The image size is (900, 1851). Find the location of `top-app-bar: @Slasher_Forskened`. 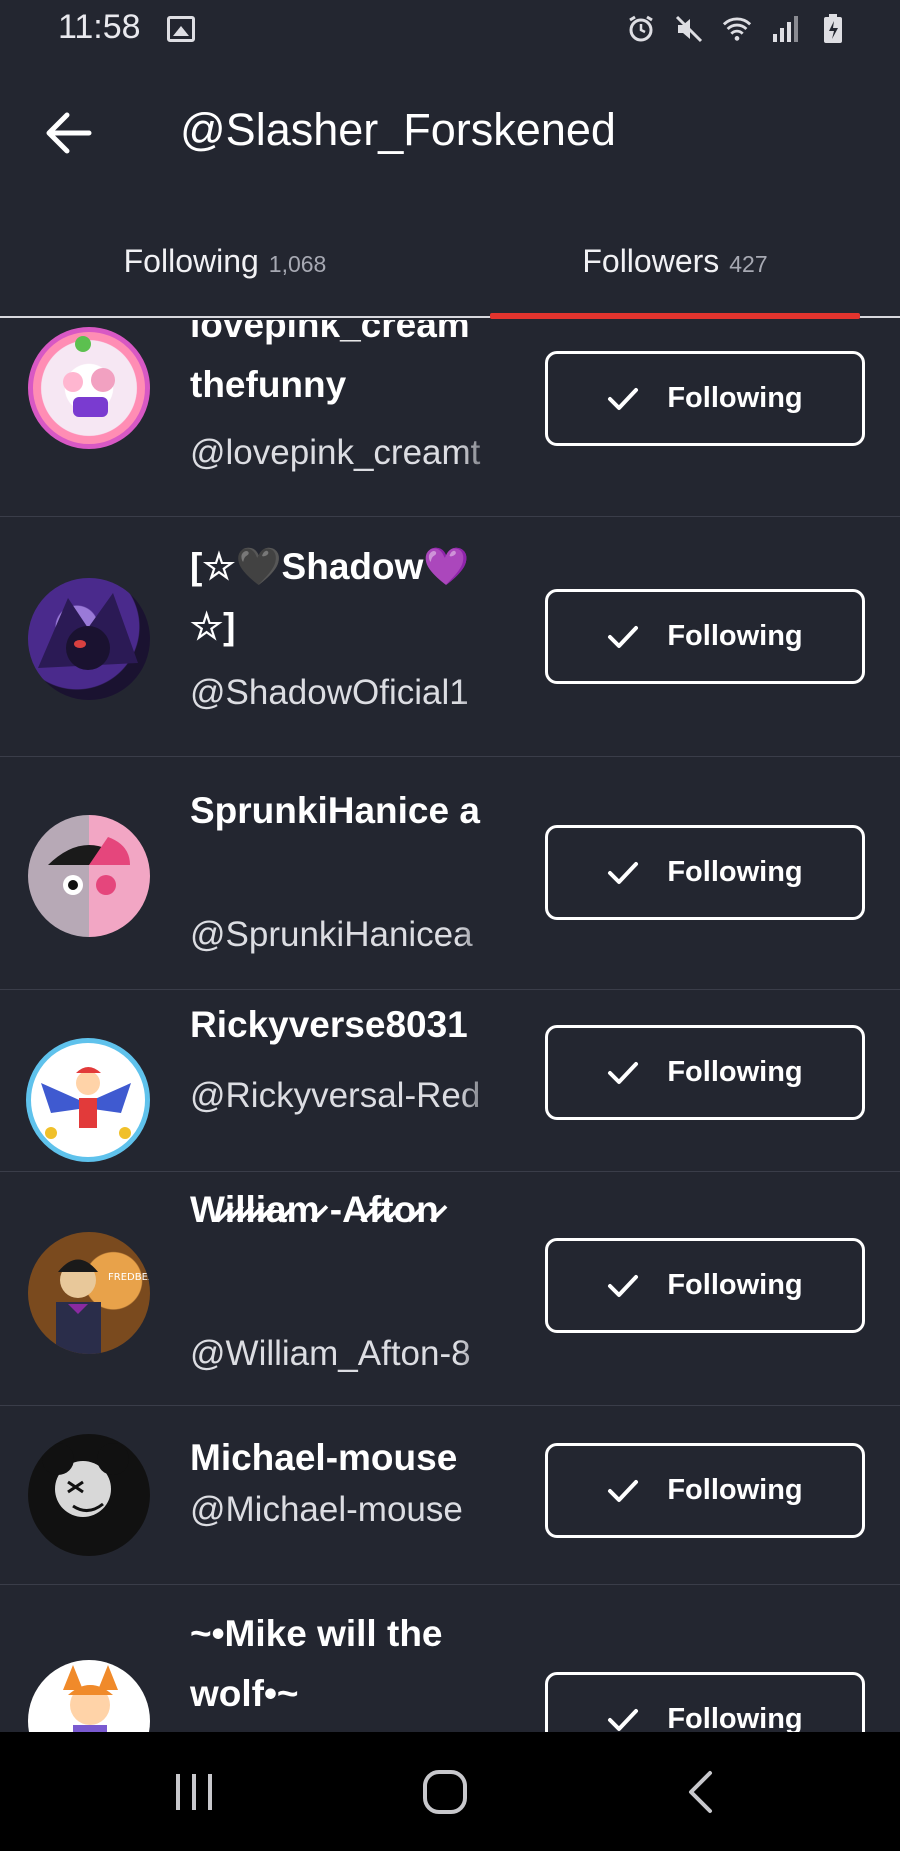

top-app-bar: @Slasher_Forskened is located at coordinates (450, 132).